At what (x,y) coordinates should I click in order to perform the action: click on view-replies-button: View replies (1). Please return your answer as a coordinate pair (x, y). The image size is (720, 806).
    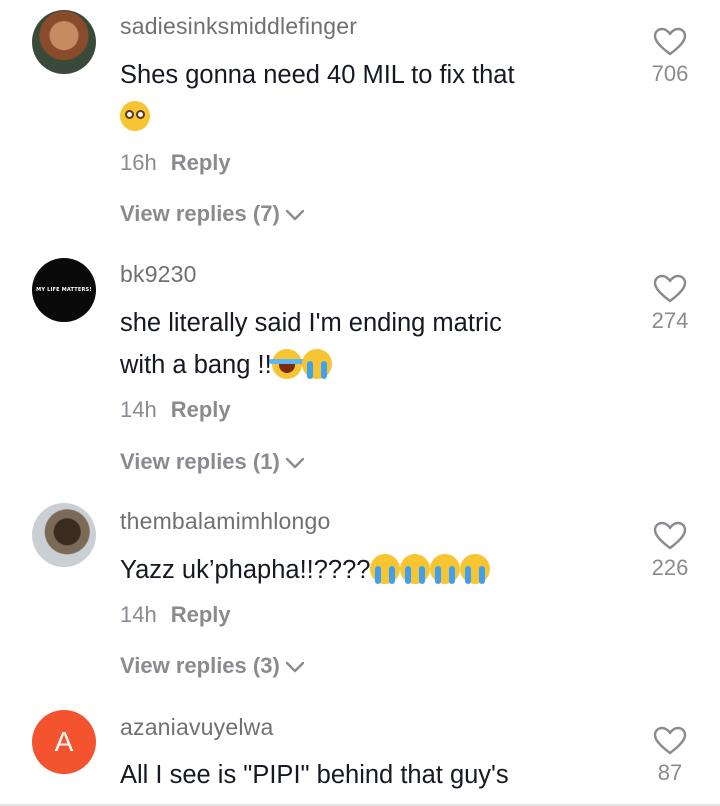
    Looking at the image, I should click on (213, 462).